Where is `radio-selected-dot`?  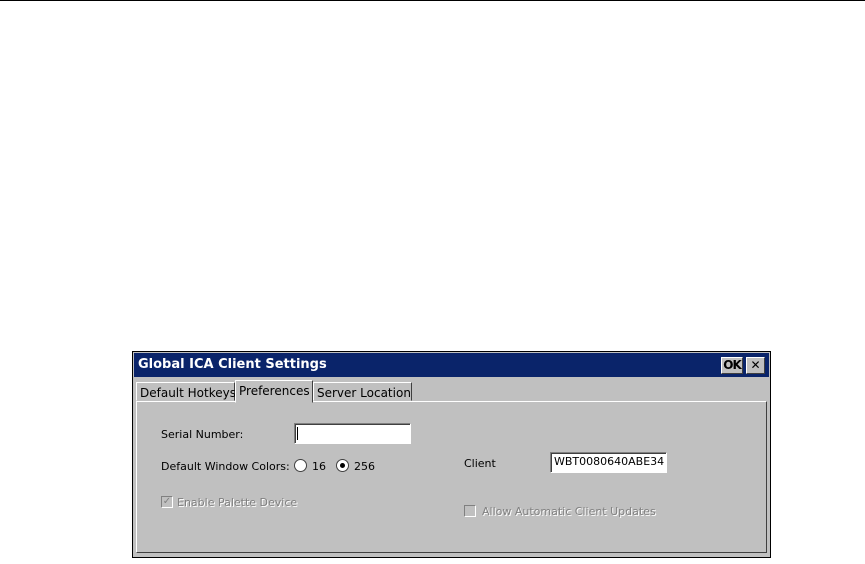
radio-selected-dot is located at coordinates (342, 465).